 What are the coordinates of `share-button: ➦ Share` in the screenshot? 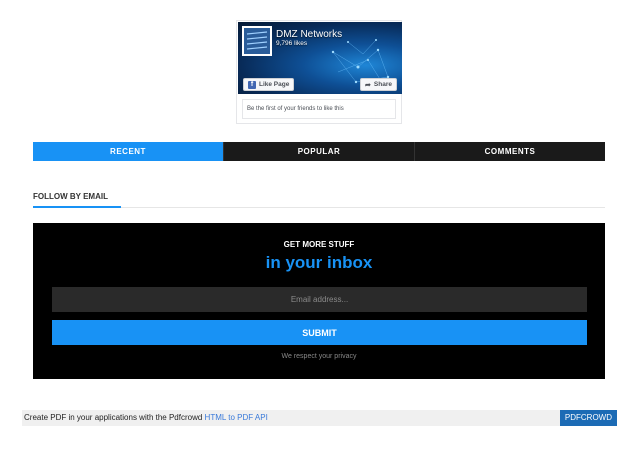 It's located at (378, 84).